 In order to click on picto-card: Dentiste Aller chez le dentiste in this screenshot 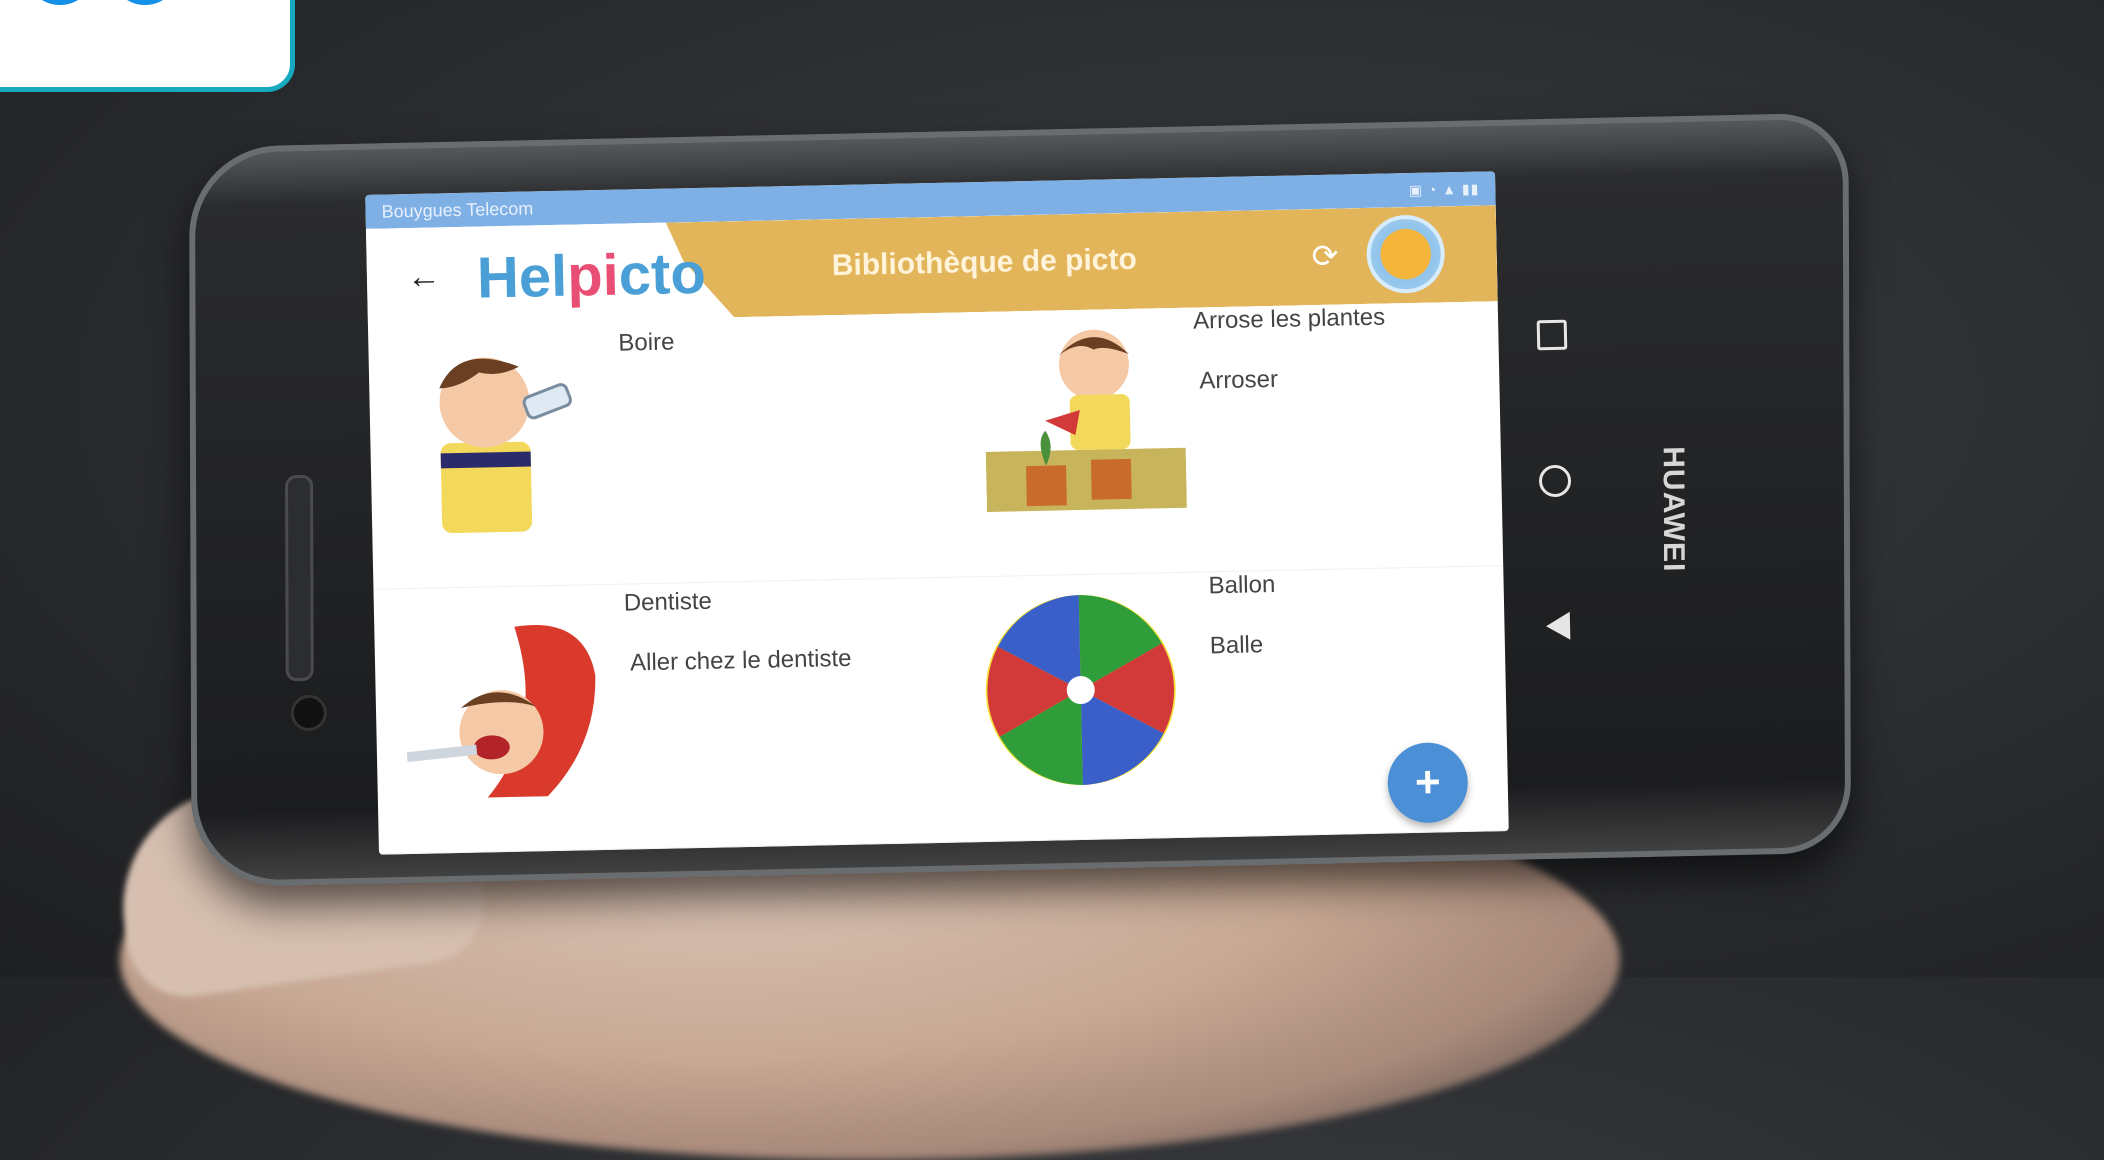, I will do `click(658, 716)`.